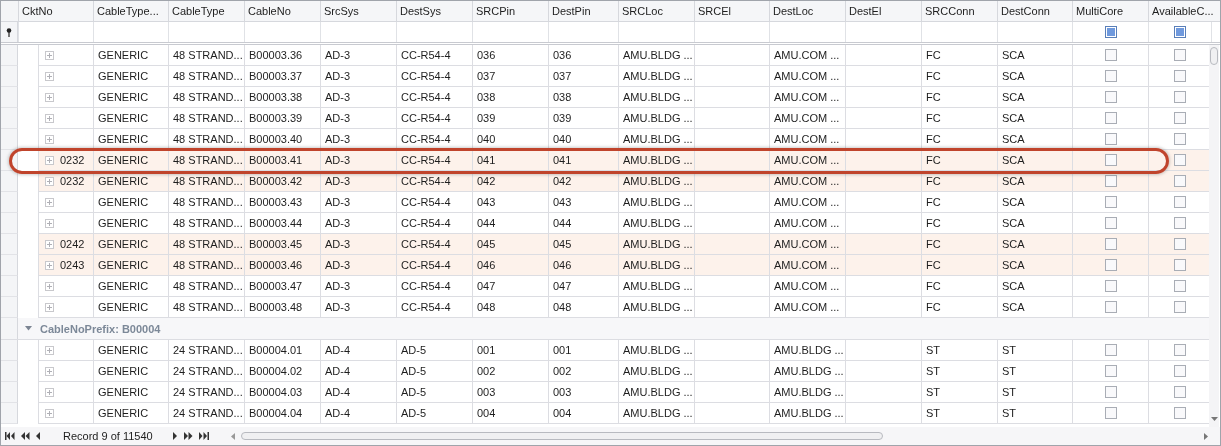  I want to click on table-row: GENERIC 48 STRAND... B00003.47 AD-3 CC-R54-4 047 047 AMU.BLDG ... AMU.COM ... FC SCA, so click(605, 286).